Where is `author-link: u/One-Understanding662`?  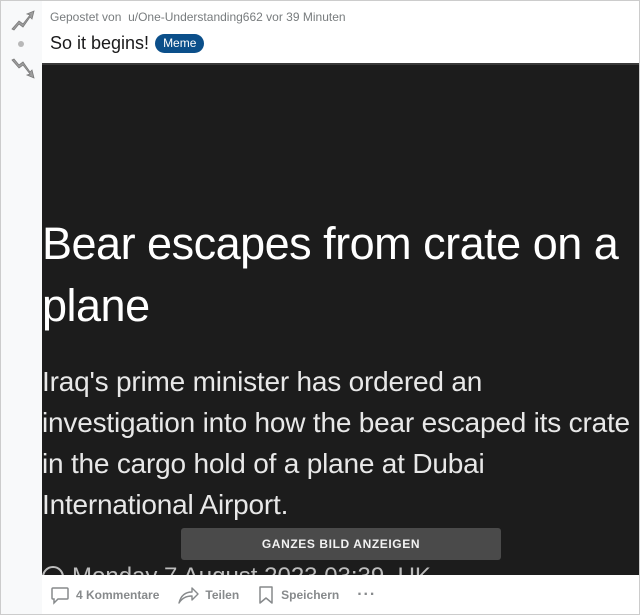 author-link: u/One-Understanding662 is located at coordinates (195, 17).